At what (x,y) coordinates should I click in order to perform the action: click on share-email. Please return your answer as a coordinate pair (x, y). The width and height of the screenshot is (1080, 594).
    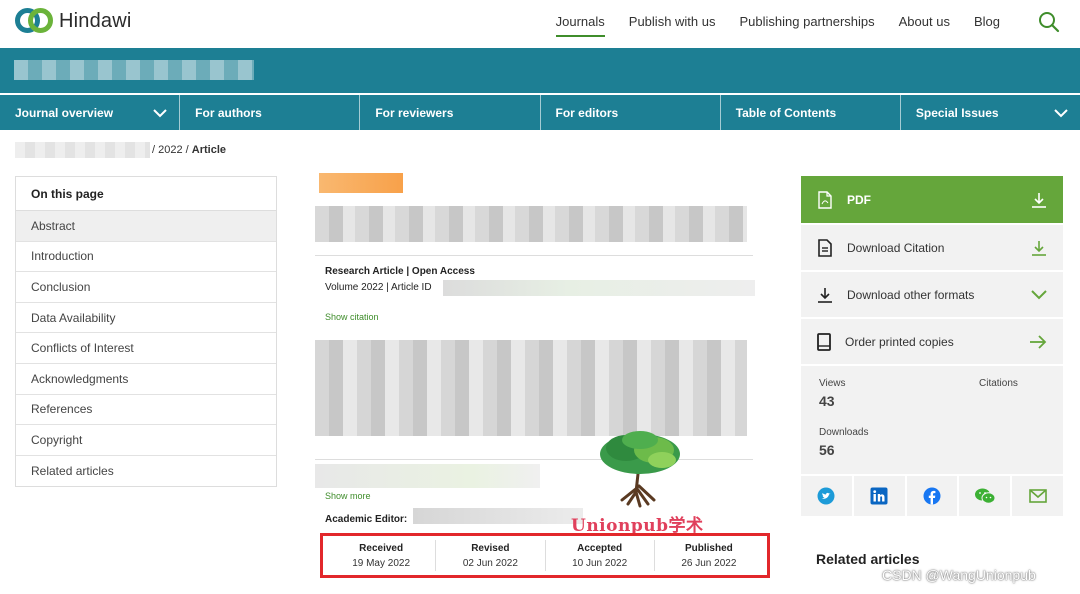
    Looking at the image, I should click on (1037, 496).